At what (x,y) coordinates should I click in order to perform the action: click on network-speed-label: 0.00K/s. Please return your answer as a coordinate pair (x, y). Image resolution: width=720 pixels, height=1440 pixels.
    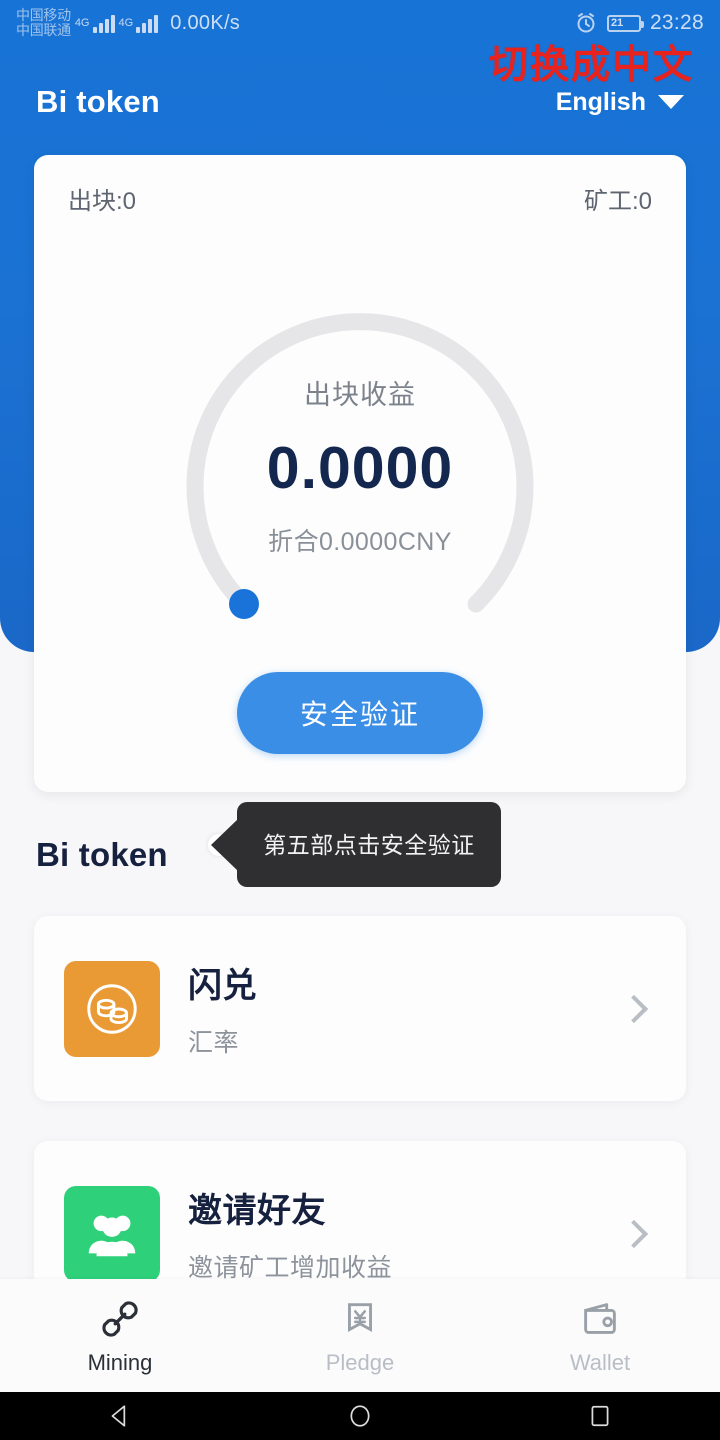
    Looking at the image, I should click on (205, 22).